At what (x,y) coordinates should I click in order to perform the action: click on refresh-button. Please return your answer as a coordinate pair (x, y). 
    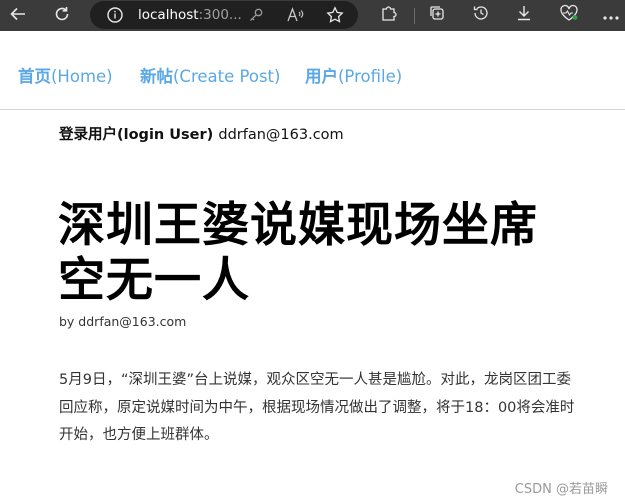
    Looking at the image, I should click on (62, 16).